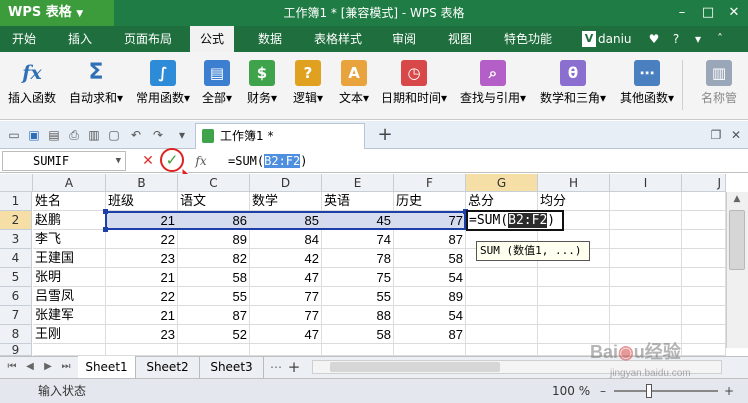  What do you see at coordinates (414, 85) in the screenshot?
I see `datetime-button: ◷ 日期和时间▾` at bounding box center [414, 85].